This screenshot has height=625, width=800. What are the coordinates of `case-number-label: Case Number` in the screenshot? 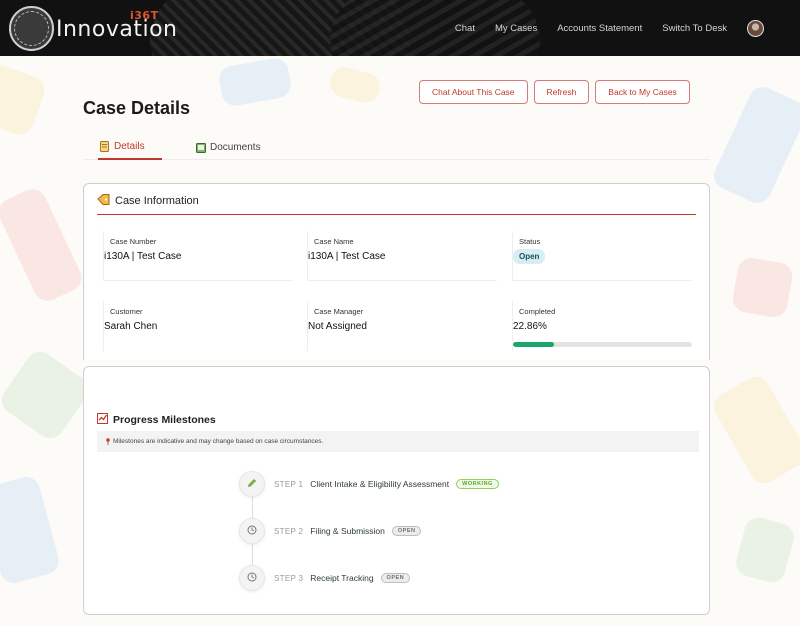 It's located at (133, 241).